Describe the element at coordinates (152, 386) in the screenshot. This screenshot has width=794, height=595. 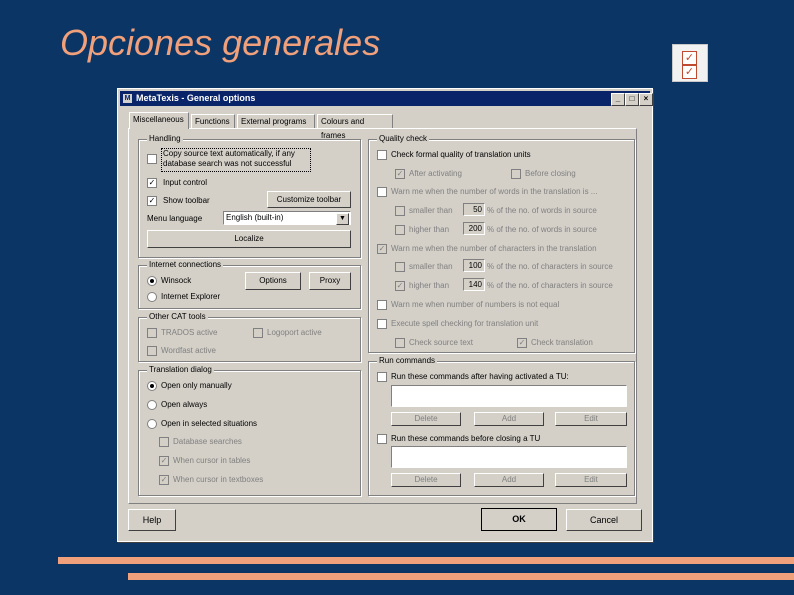
I see `open-manually-radio` at that location.